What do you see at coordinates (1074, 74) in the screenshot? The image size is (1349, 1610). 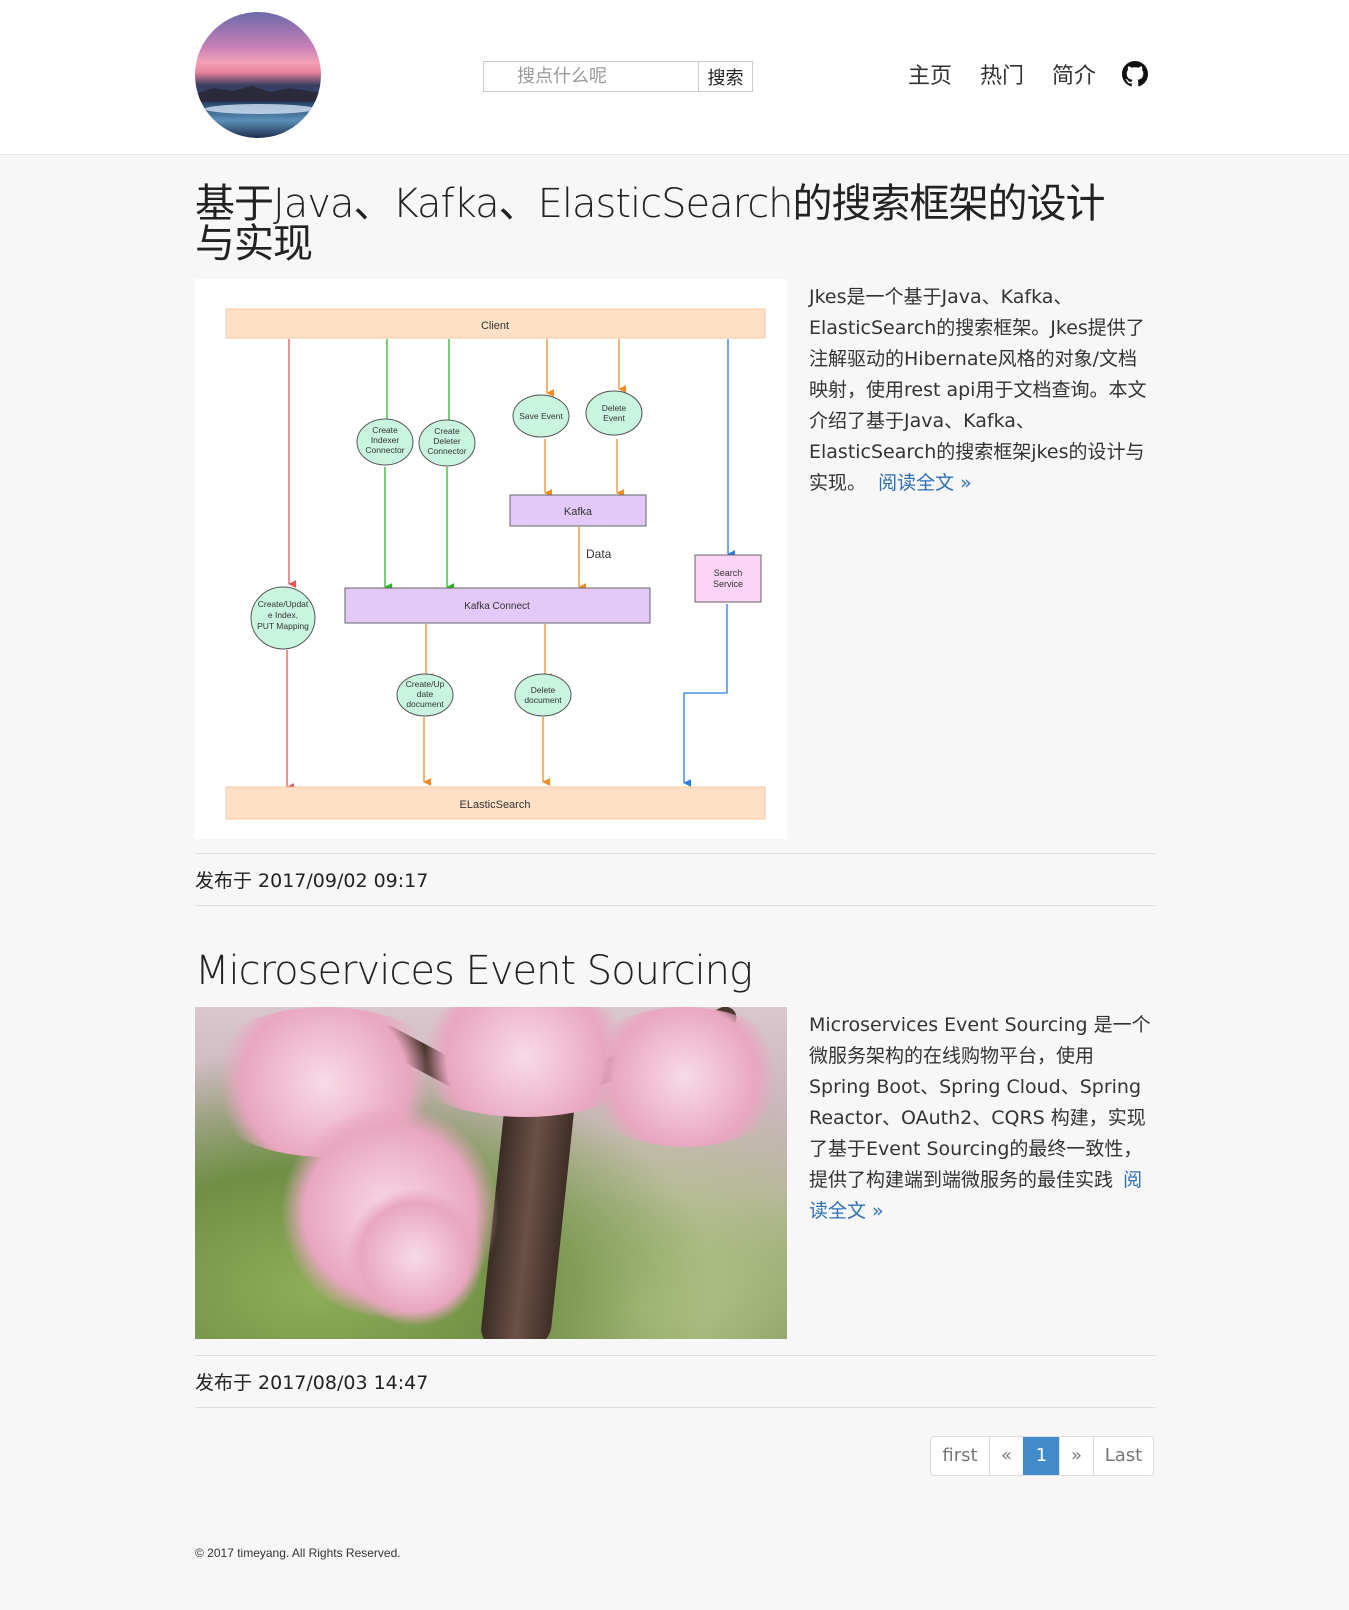 I see `nav-item-about: 简介` at bounding box center [1074, 74].